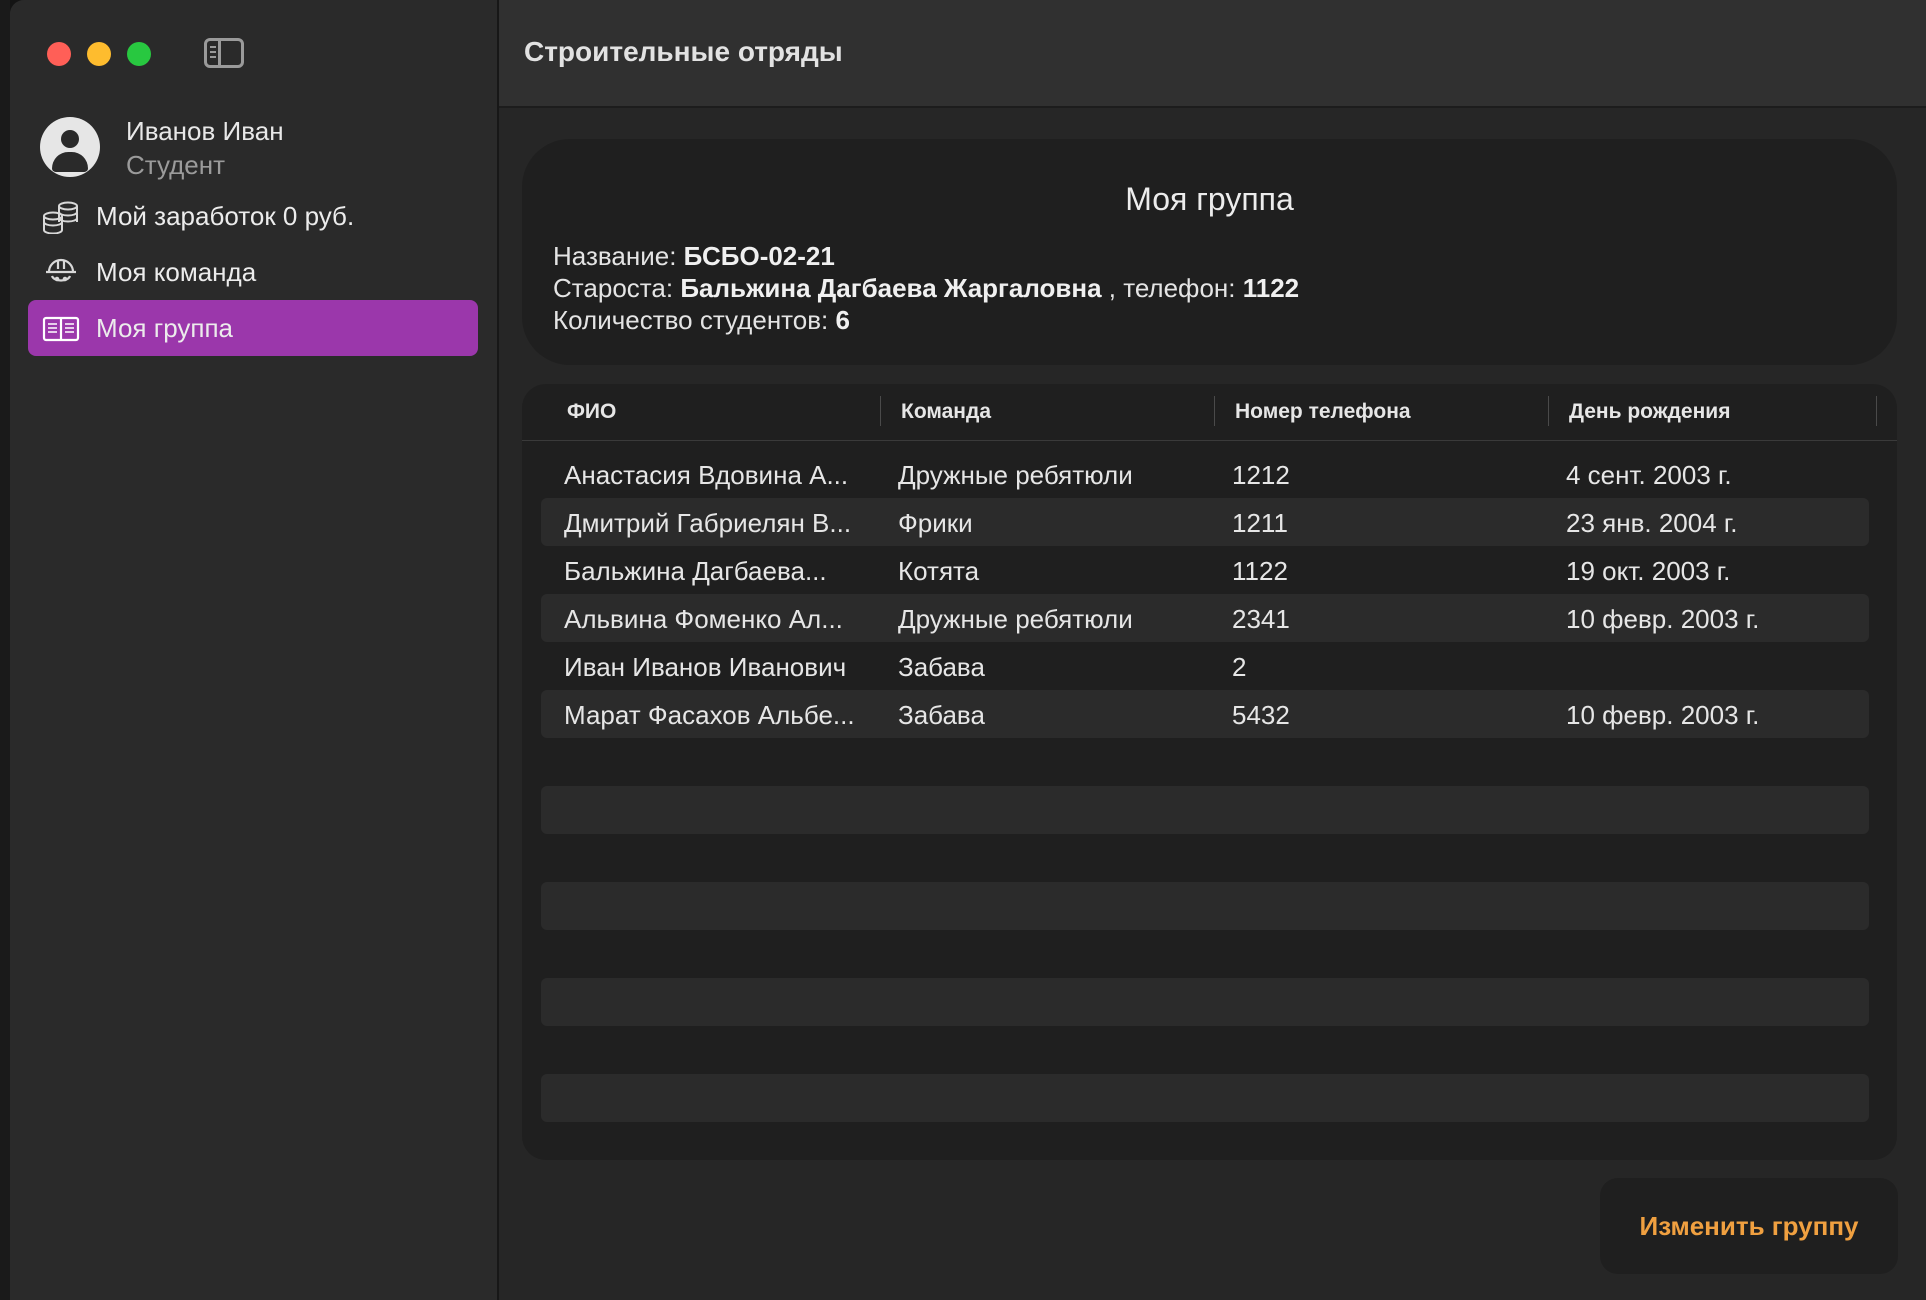  I want to click on group-phone-label: , телефон:, so click(1172, 288).